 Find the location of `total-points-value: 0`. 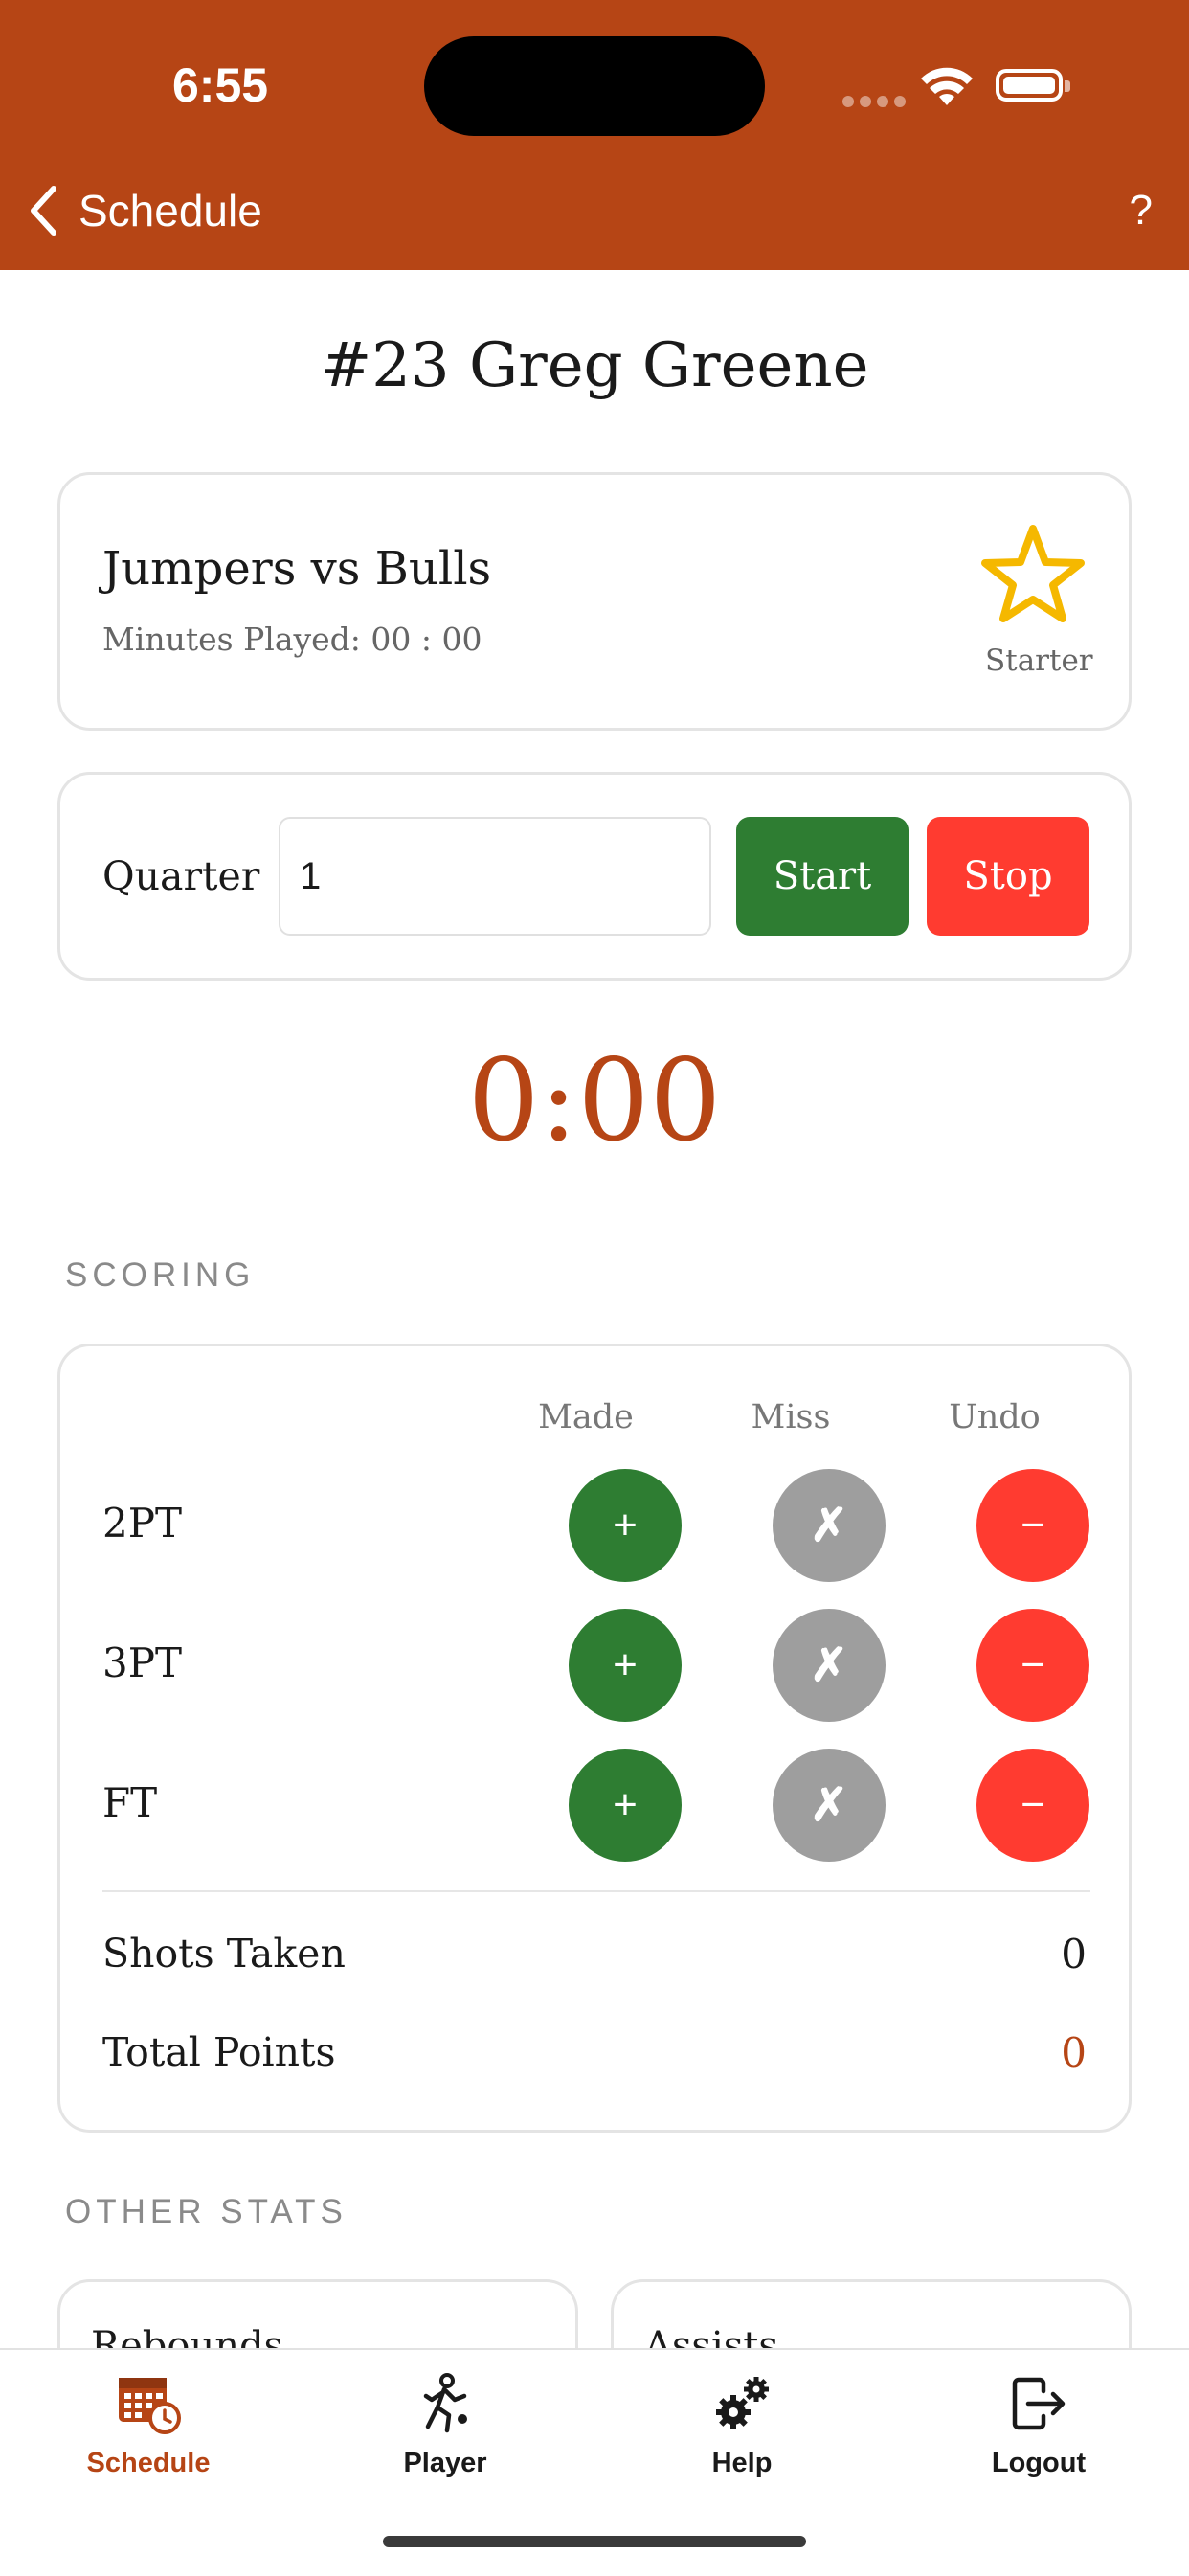

total-points-value: 0 is located at coordinates (1074, 2052).